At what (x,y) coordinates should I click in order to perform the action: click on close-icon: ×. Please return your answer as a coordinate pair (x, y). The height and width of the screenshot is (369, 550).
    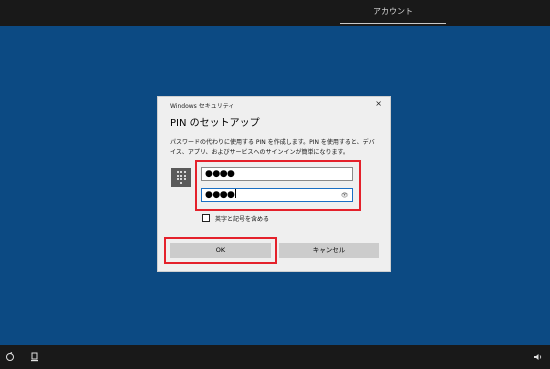
    Looking at the image, I should click on (378, 103).